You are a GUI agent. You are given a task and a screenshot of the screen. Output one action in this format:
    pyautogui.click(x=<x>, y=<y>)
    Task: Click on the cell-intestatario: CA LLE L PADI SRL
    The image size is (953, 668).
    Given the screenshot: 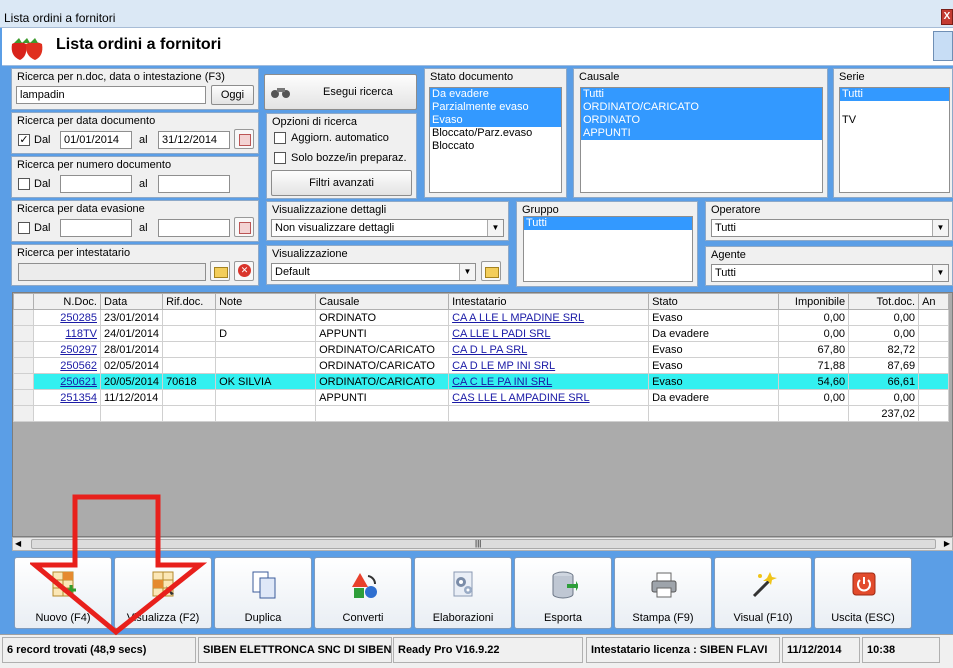 What is the action you would take?
    pyautogui.click(x=549, y=333)
    